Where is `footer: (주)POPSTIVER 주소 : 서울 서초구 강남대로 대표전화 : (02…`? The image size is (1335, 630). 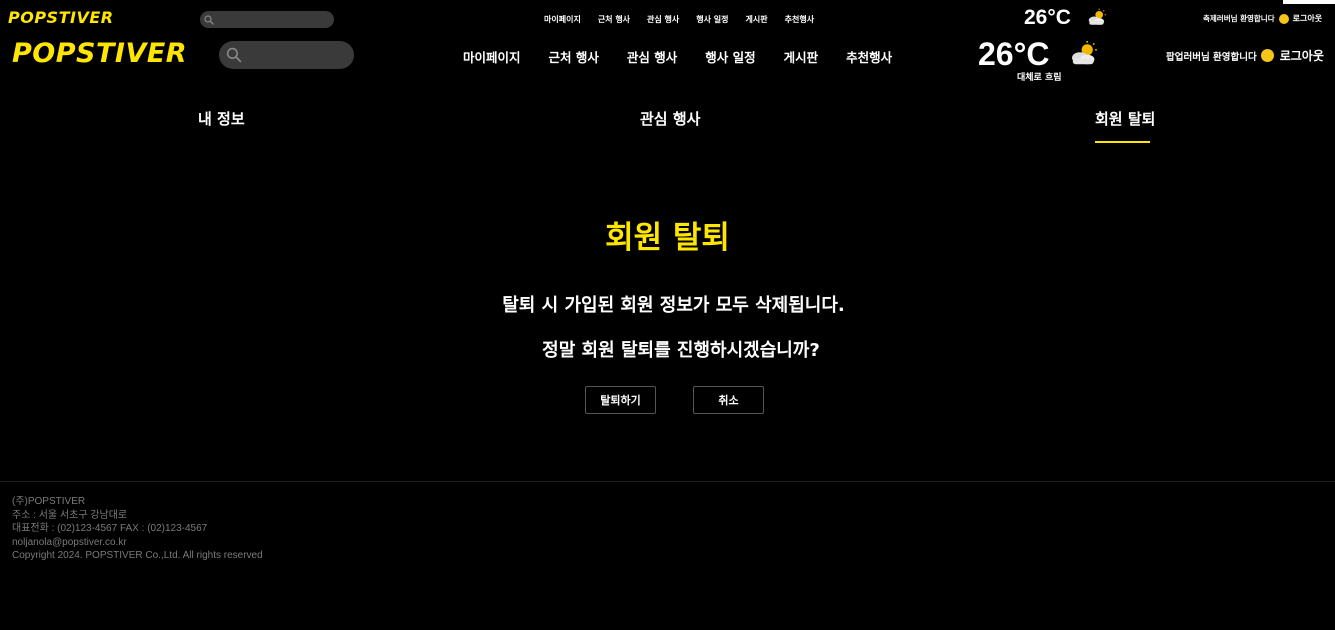
footer: (주)POPSTIVER 주소 : 서울 서초구 강남대로 대표전화 : (02… is located at coordinates (137, 529).